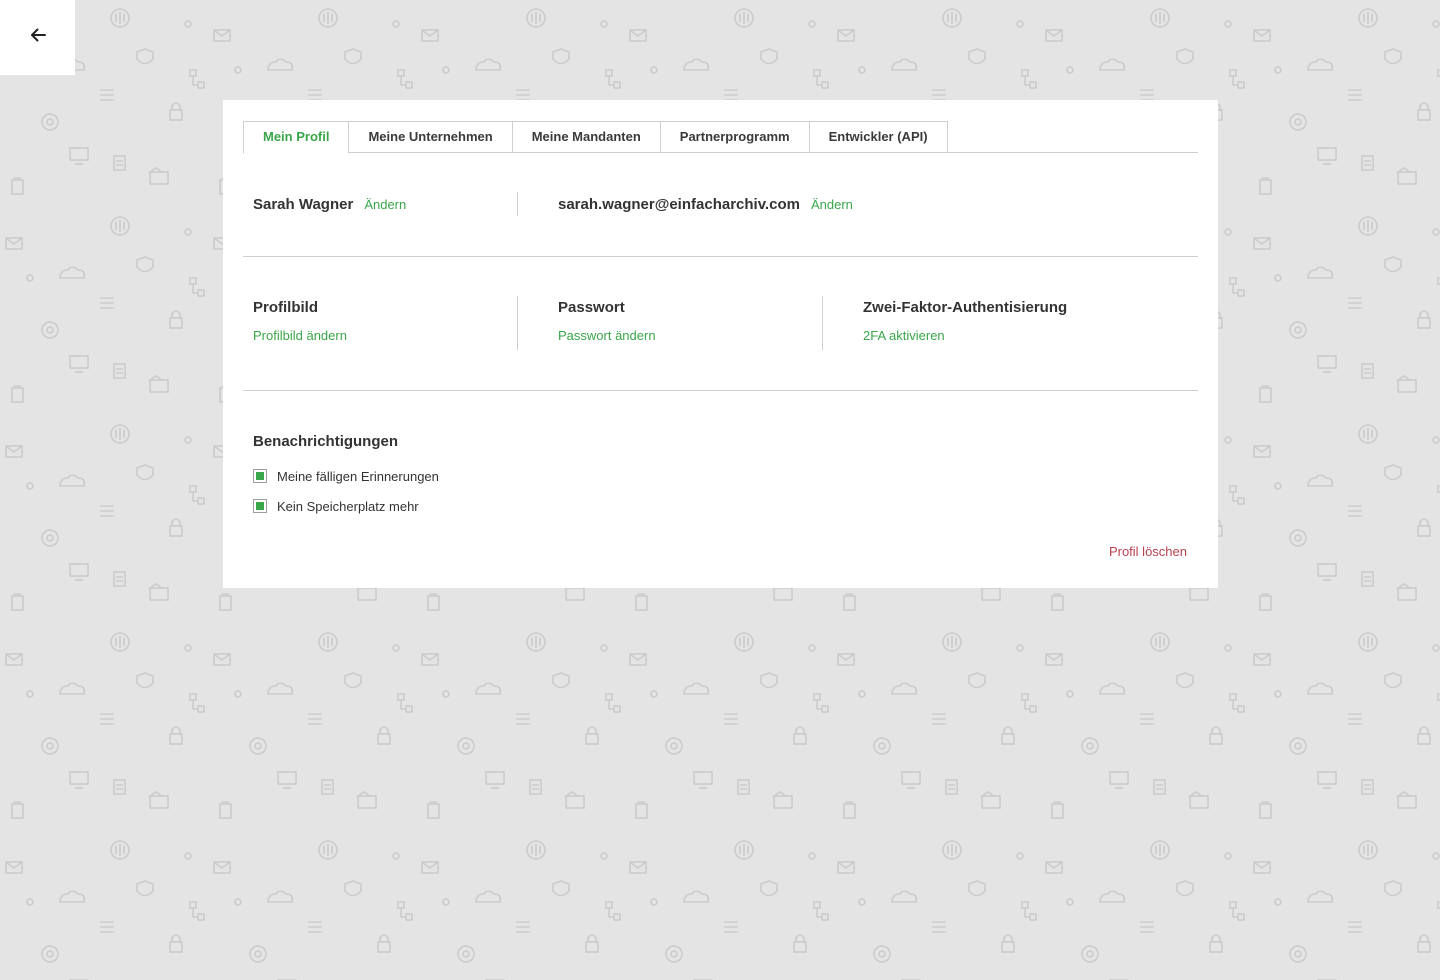  What do you see at coordinates (591, 307) in the screenshot?
I see `password-title: Passwort` at bounding box center [591, 307].